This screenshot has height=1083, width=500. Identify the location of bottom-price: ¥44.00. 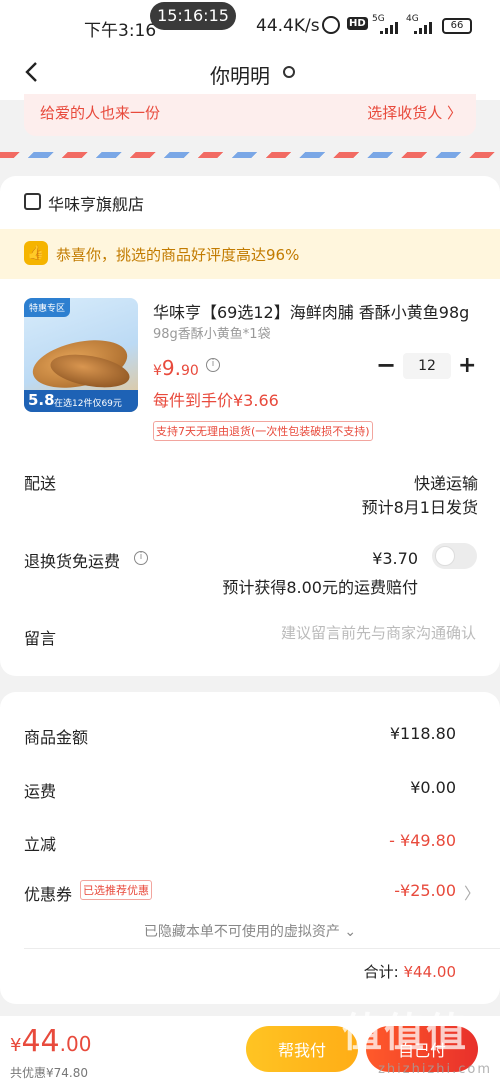
(50, 1041).